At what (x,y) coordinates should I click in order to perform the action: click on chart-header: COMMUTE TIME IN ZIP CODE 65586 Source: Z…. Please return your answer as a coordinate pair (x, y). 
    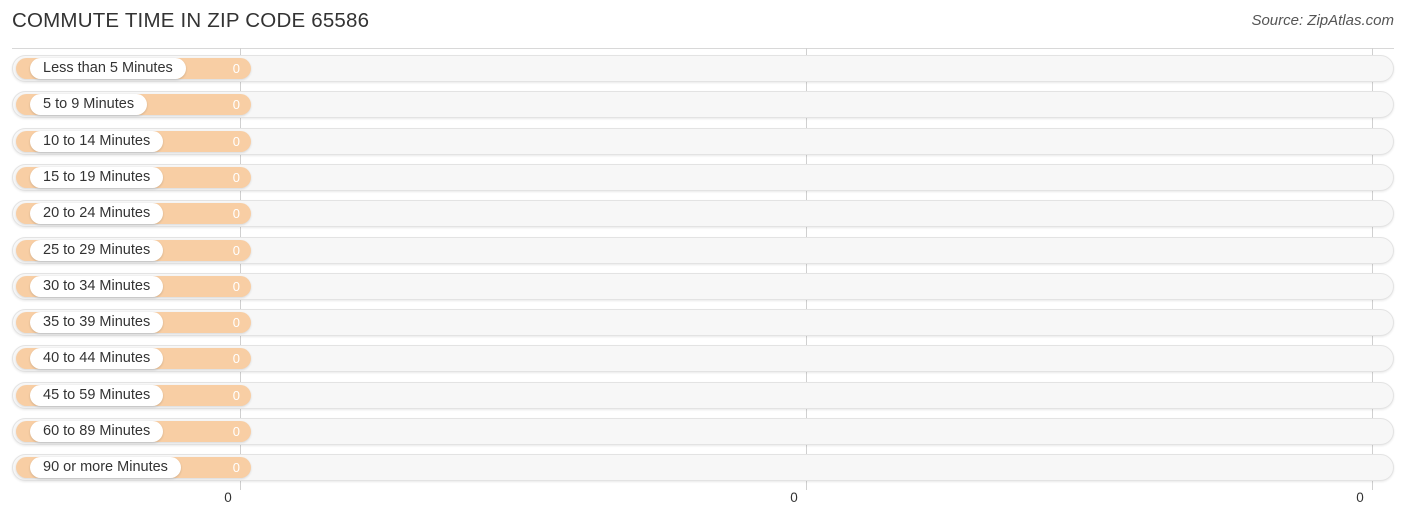
    Looking at the image, I should click on (703, 22).